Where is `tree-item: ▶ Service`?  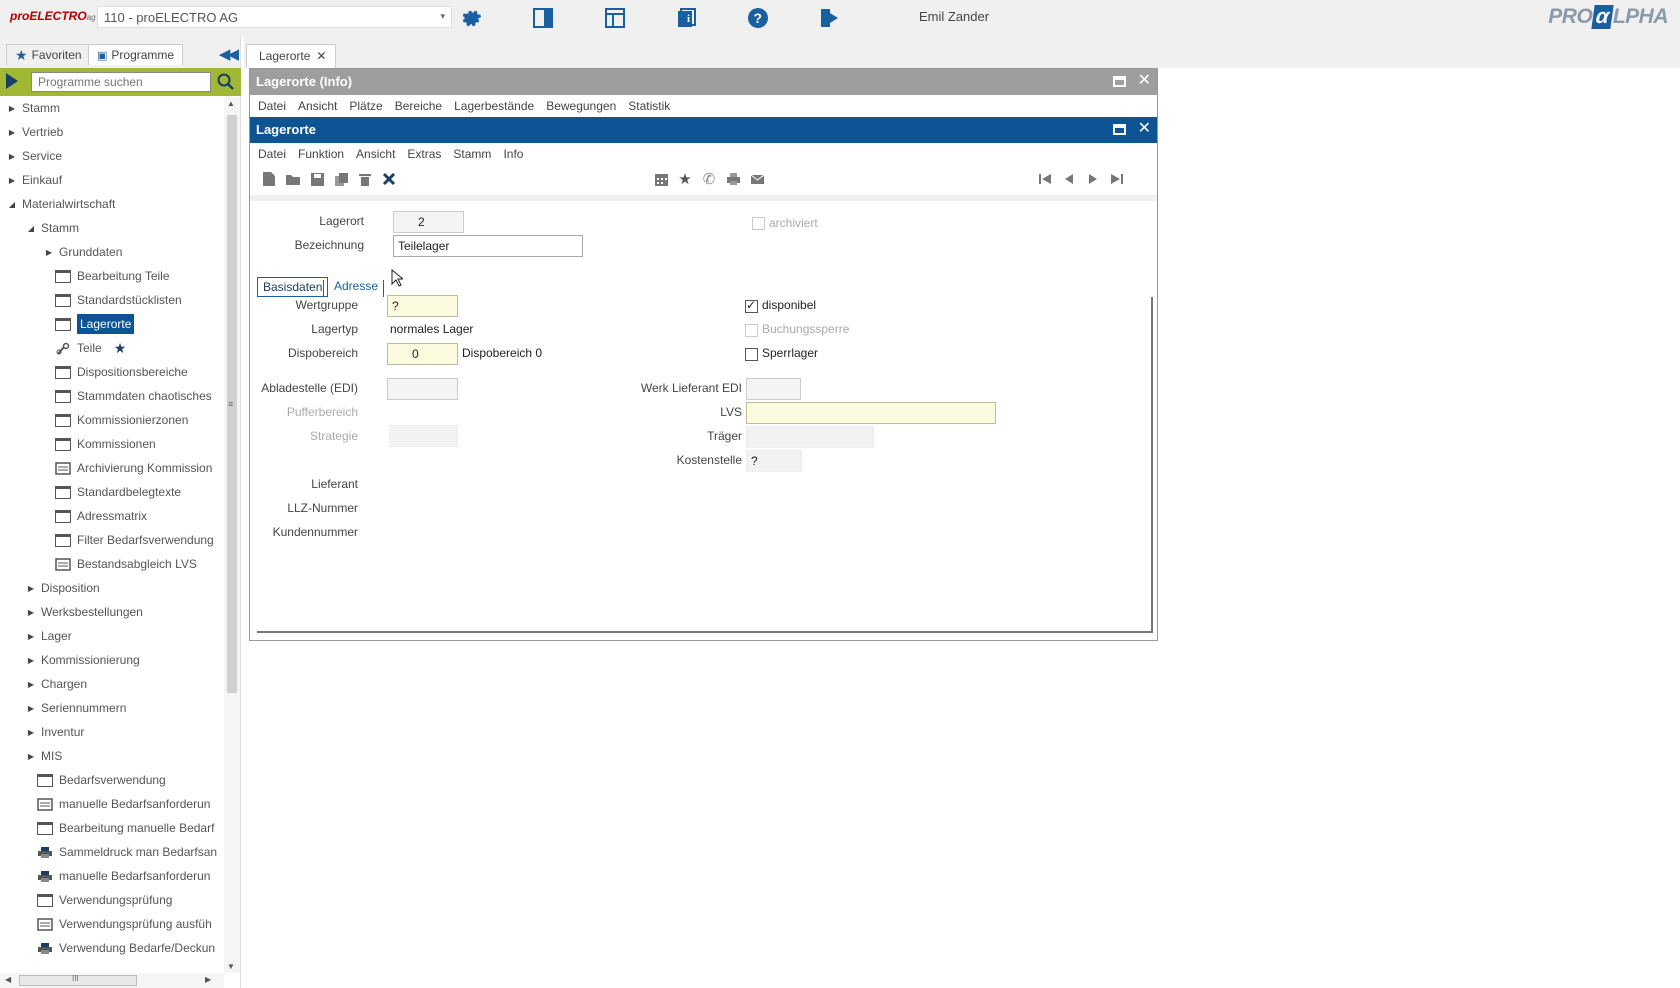 tree-item: ▶ Service is located at coordinates (34, 156).